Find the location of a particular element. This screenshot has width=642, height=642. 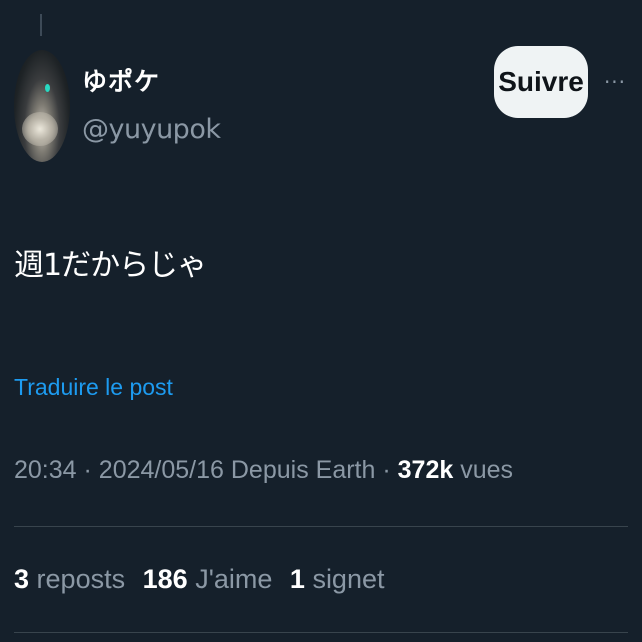

author-display-name: ゆポケ is located at coordinates (121, 80).